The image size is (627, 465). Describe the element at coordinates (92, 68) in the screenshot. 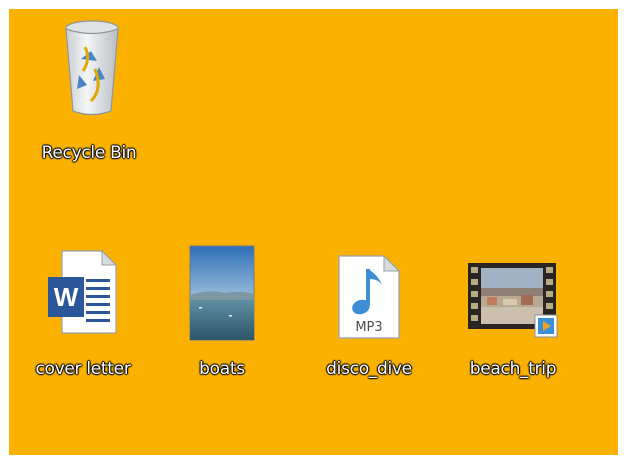

I see `recycle-bin-icon` at that location.